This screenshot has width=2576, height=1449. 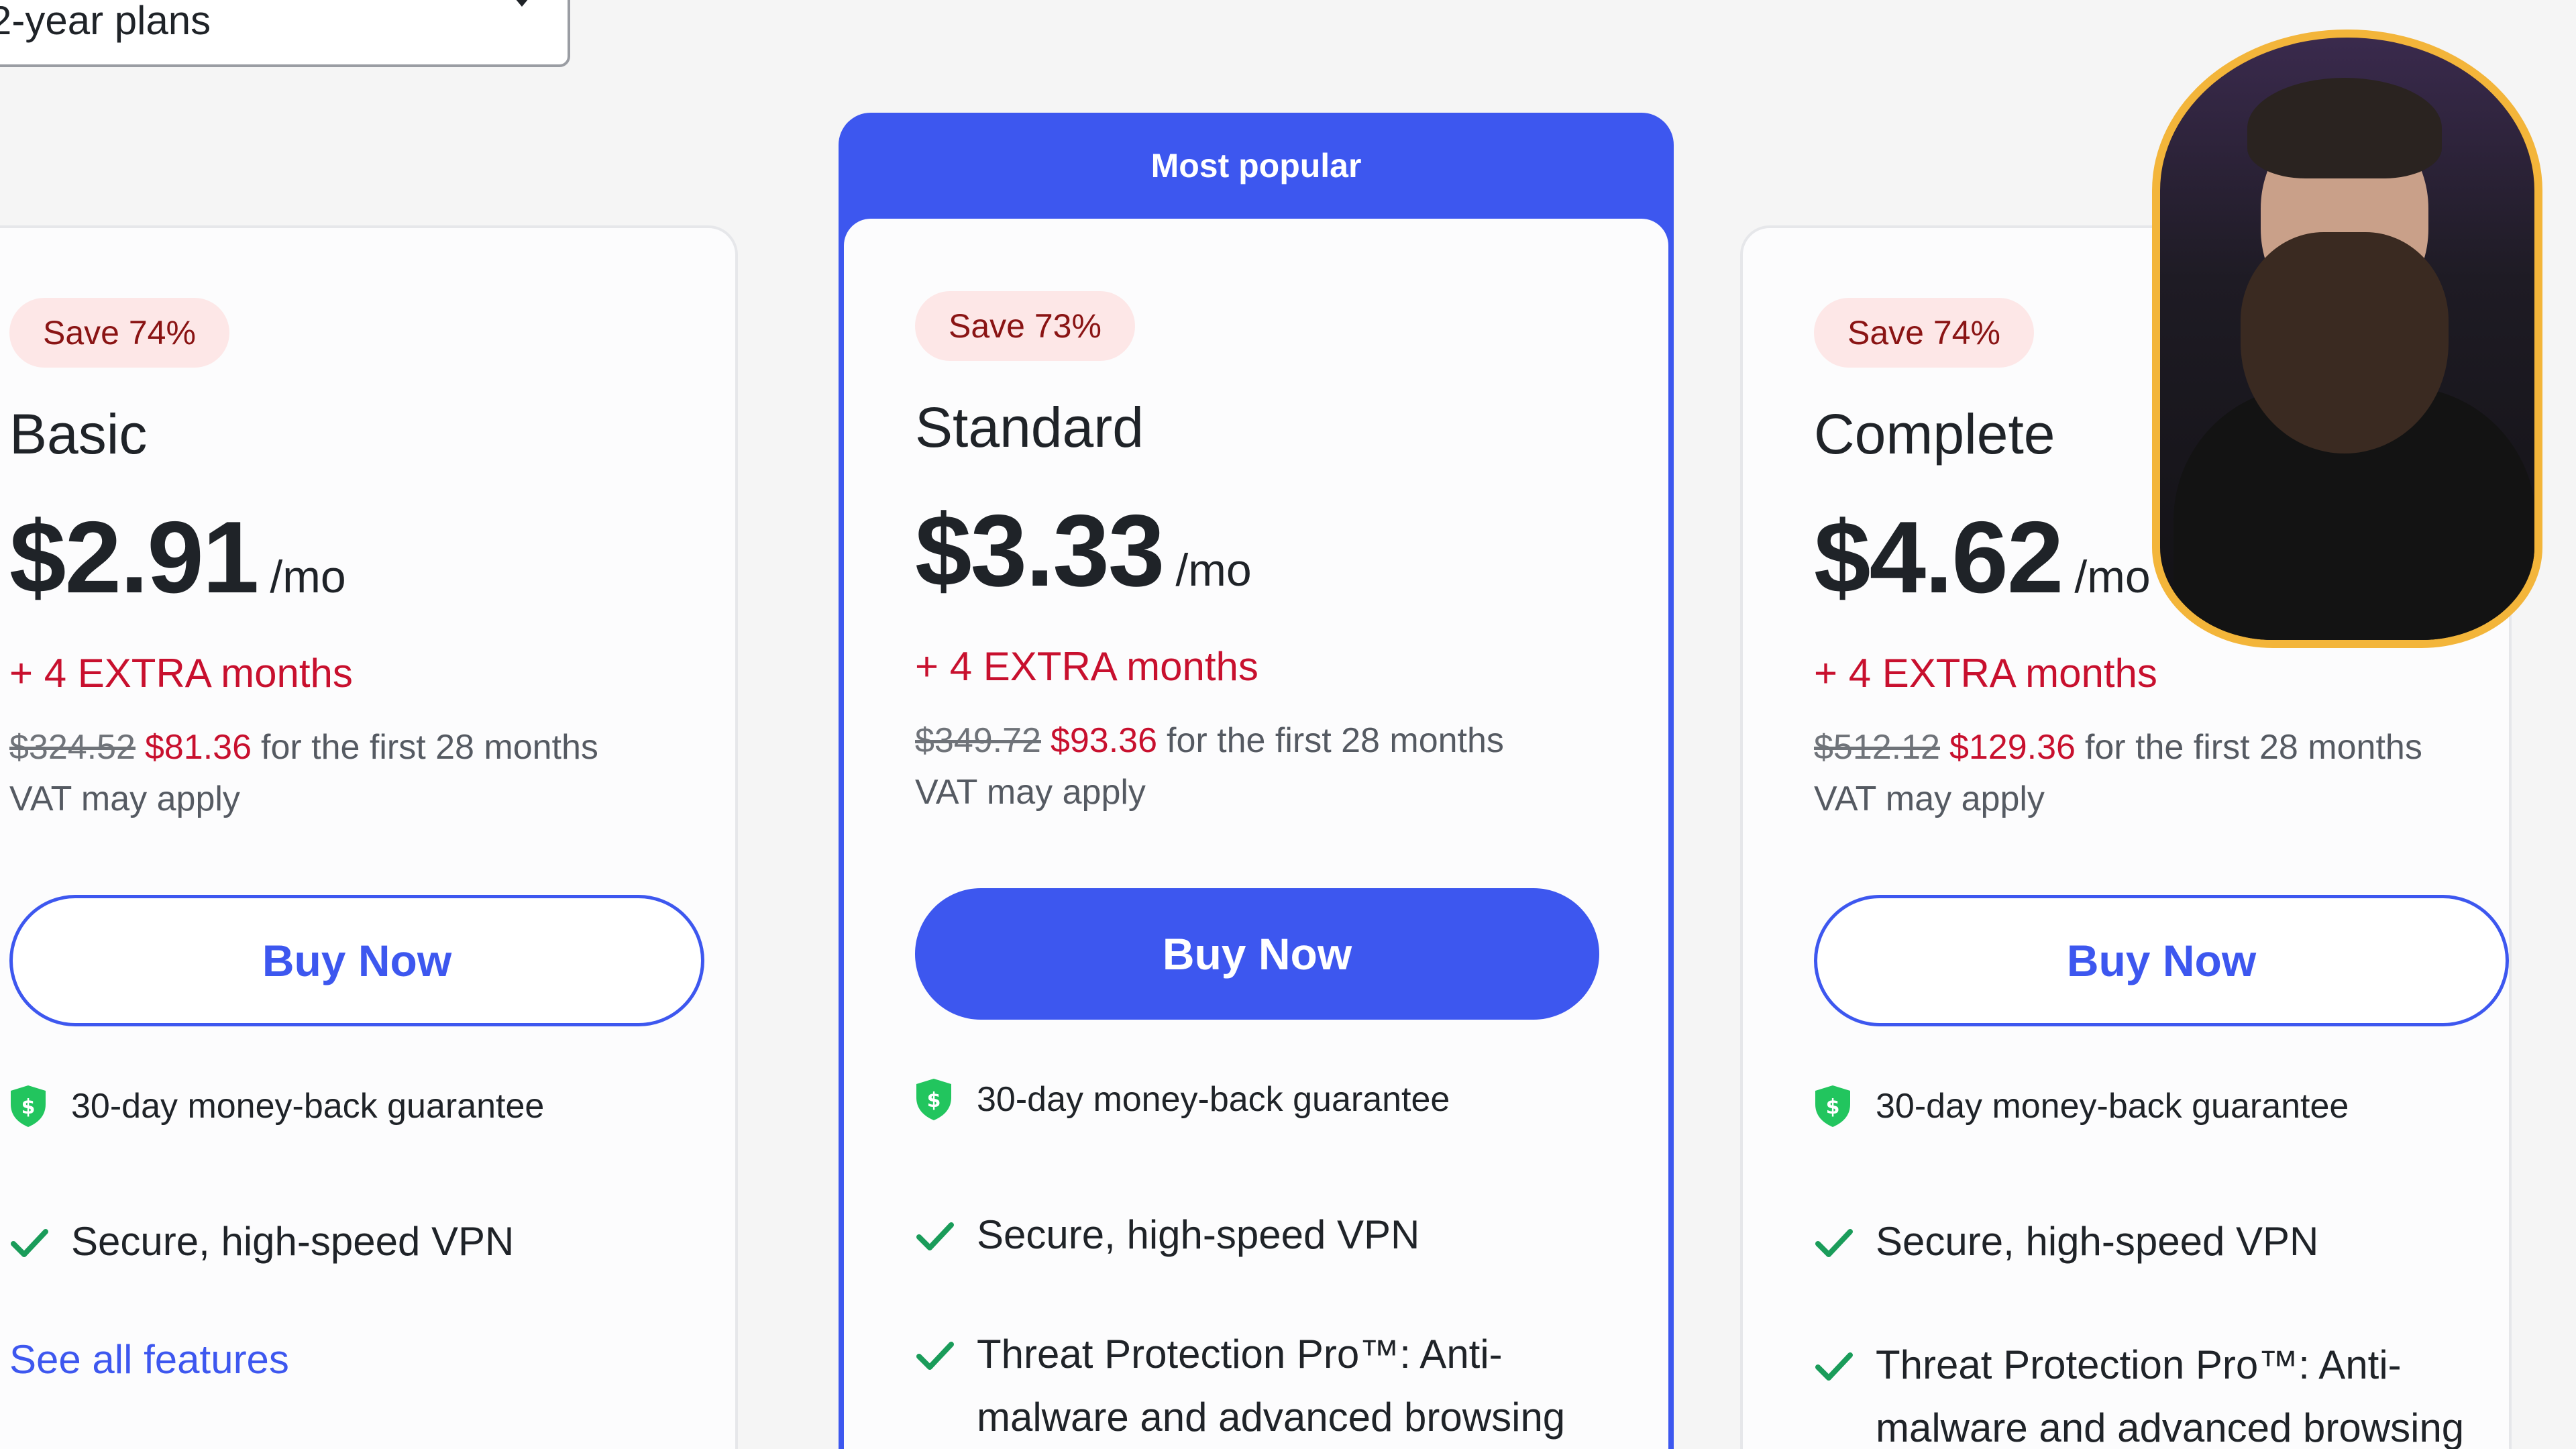 I want to click on plan-name: Basic, so click(x=78, y=434).